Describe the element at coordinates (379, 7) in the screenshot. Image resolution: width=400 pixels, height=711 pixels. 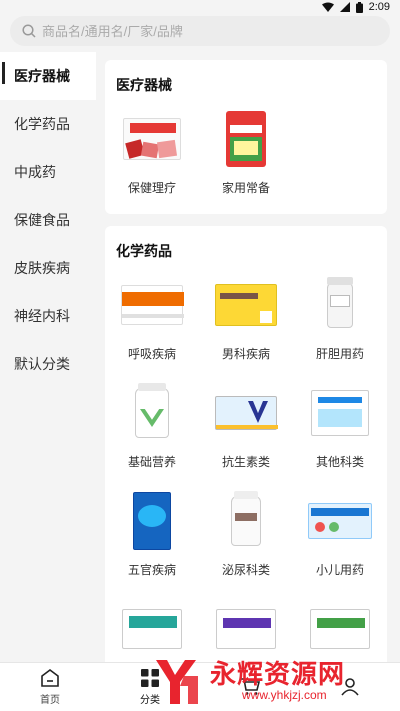
I see `status-time: 2:09` at that location.